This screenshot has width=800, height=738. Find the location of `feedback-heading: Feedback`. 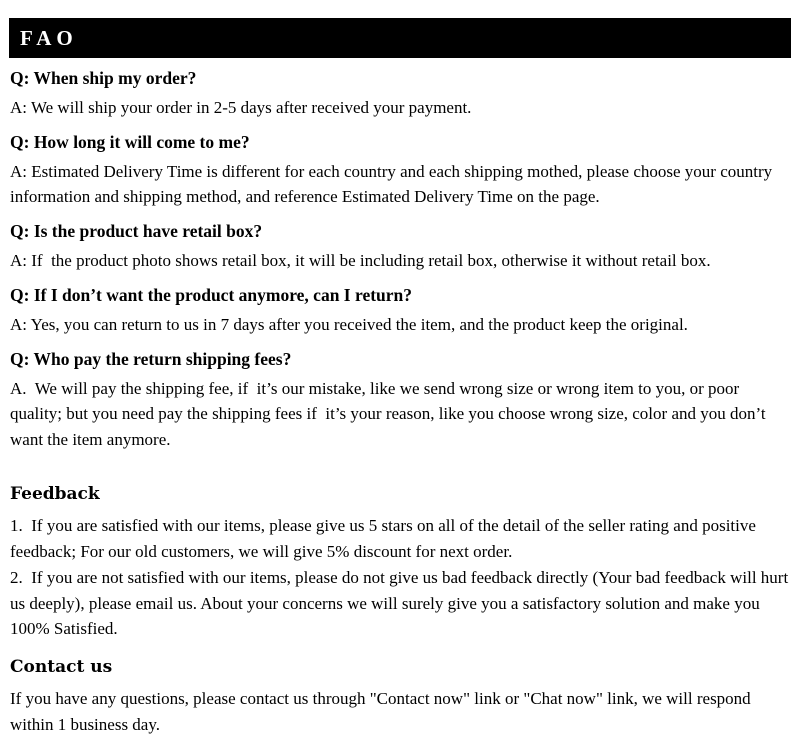

feedback-heading: Feedback is located at coordinates (55, 494).